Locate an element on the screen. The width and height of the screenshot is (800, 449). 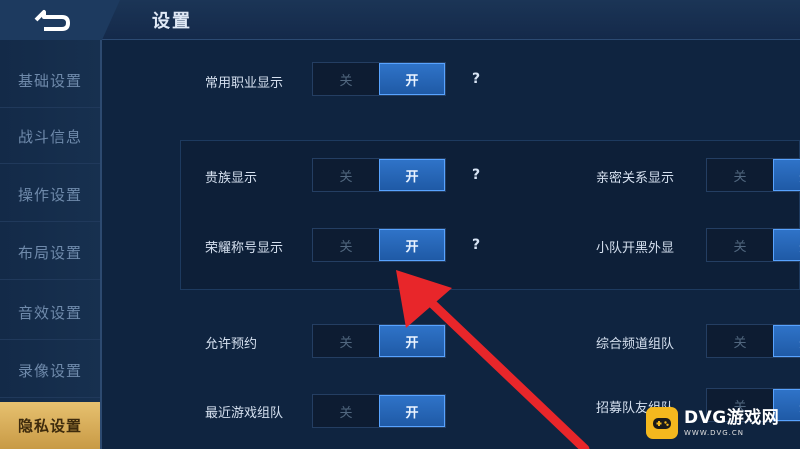
annotation-arrow is located at coordinates (493, 359).